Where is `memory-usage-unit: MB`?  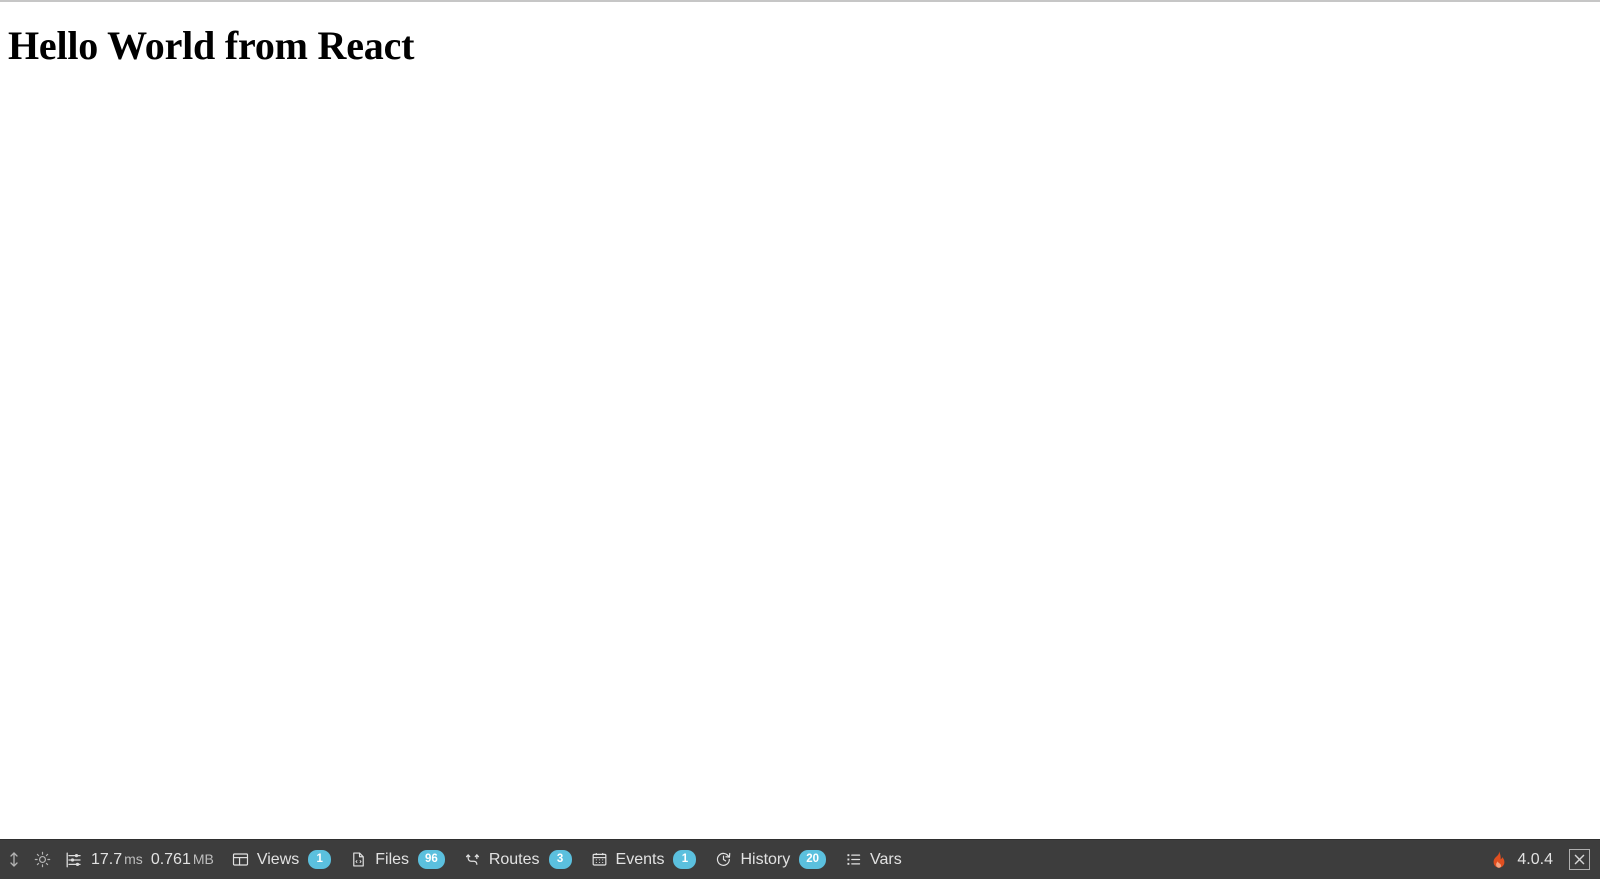 memory-usage-unit: MB is located at coordinates (203, 858).